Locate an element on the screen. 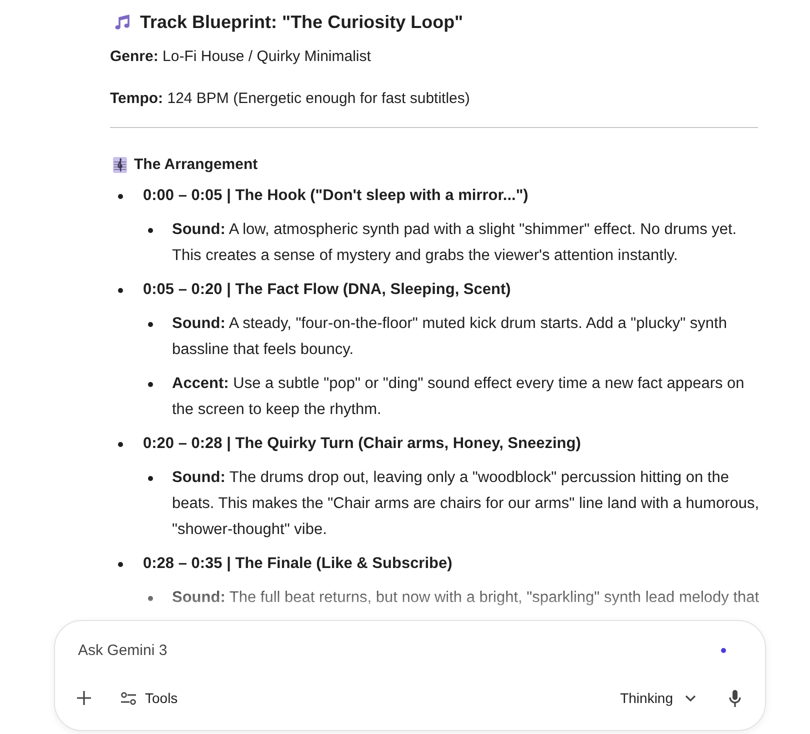 This screenshot has height=734, width=810. microphone-icon is located at coordinates (735, 698).